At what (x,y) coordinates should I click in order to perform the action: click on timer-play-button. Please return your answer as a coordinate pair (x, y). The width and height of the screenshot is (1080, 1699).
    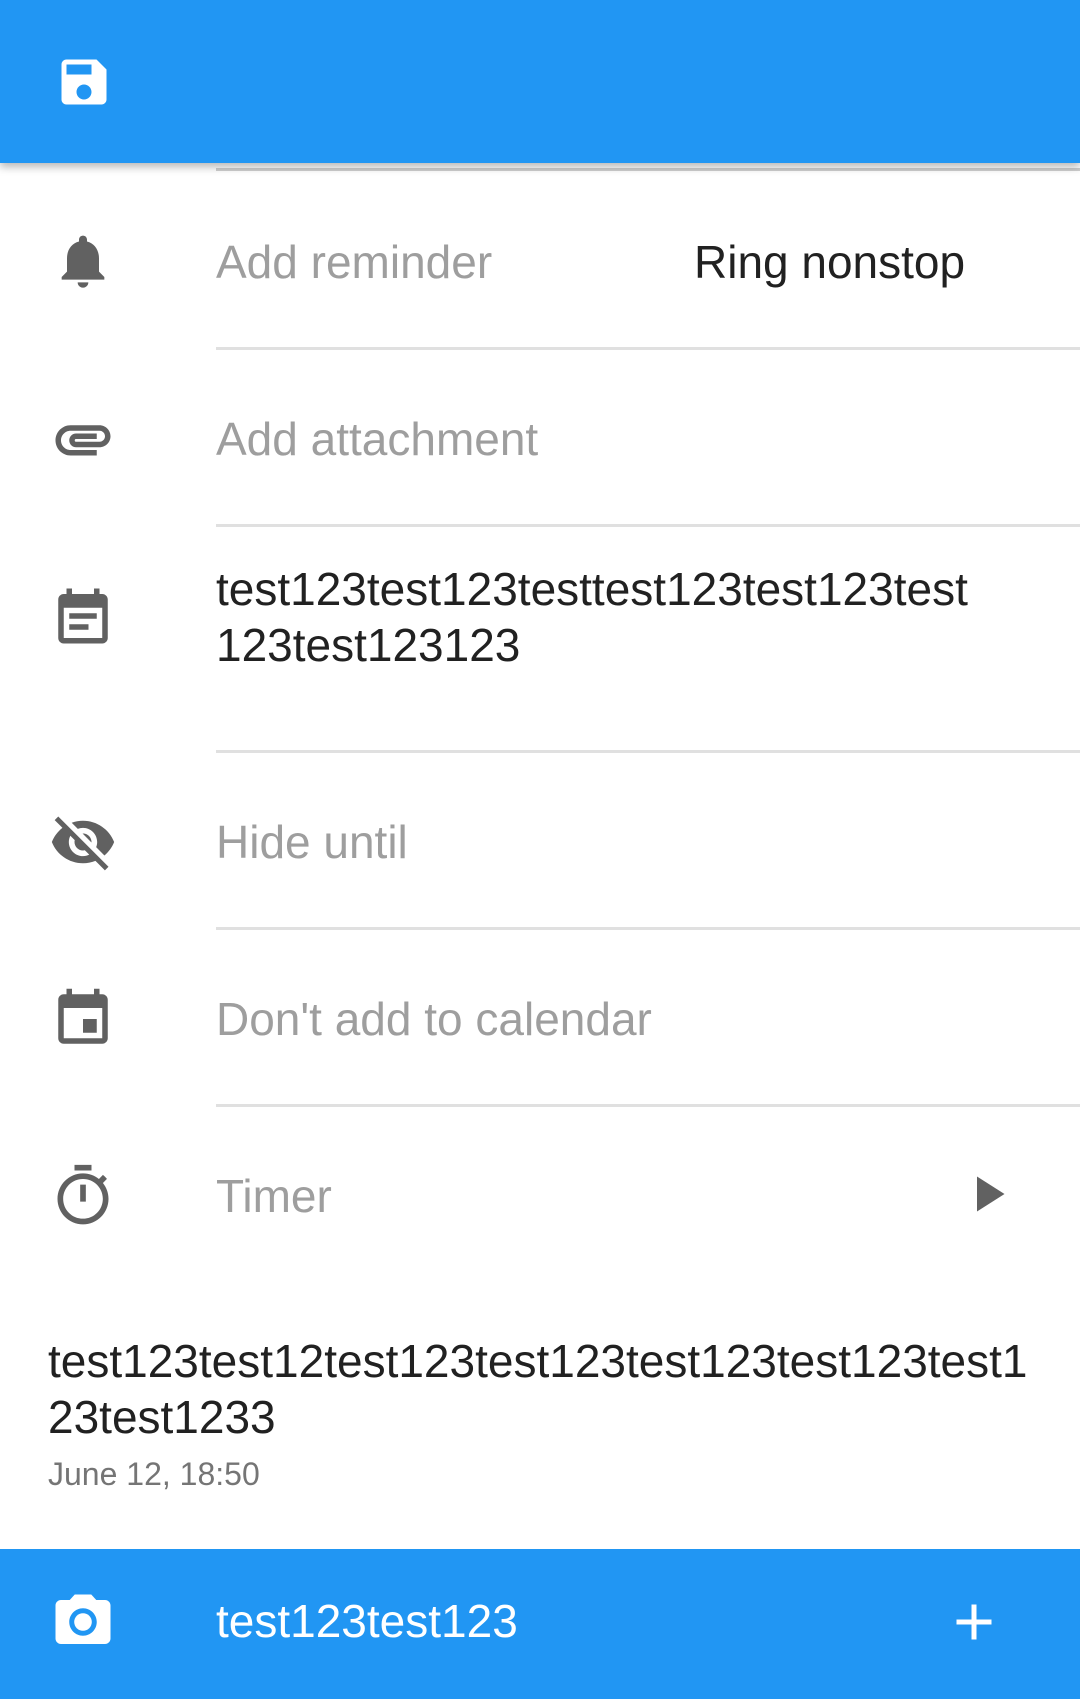
    Looking at the image, I should click on (987, 1196).